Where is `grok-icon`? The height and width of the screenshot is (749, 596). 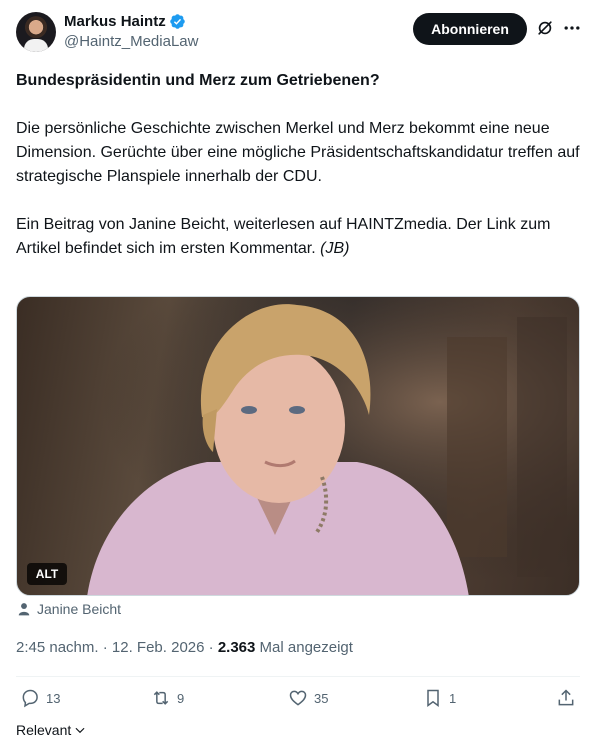
grok-icon is located at coordinates (545, 28).